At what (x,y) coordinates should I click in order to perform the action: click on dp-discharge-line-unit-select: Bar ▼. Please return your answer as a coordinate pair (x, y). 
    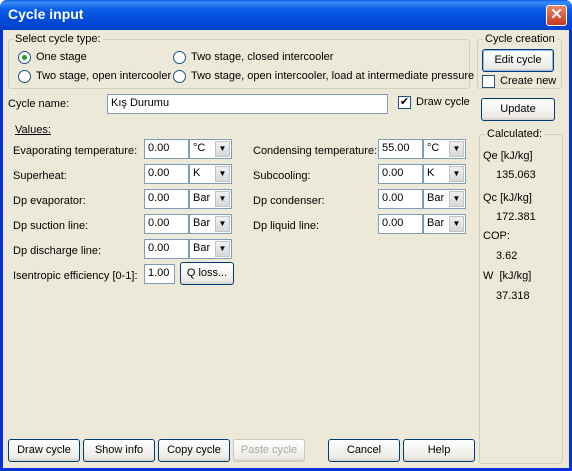
    Looking at the image, I should click on (210, 249).